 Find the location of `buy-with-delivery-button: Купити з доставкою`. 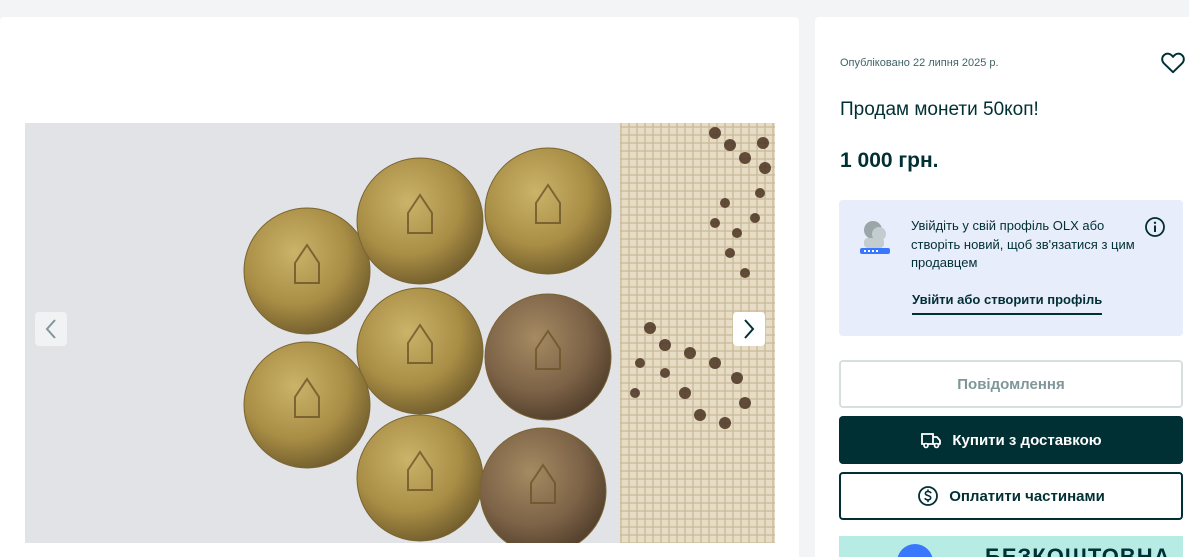

buy-with-delivery-button: Купити з доставкою is located at coordinates (1011, 440).